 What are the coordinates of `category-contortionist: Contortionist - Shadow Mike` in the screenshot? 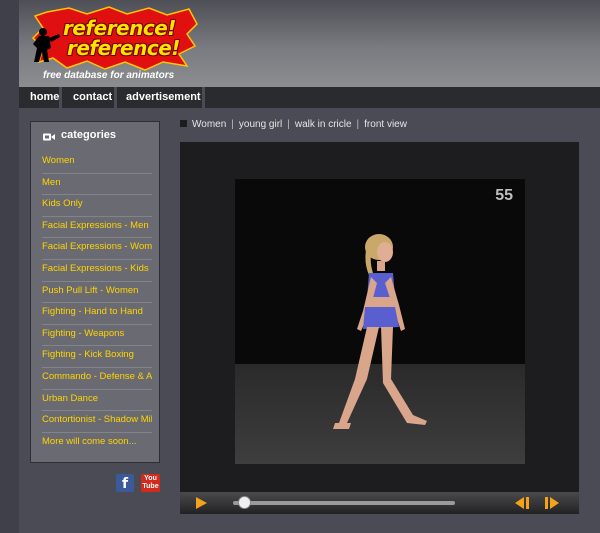 It's located at (97, 422).